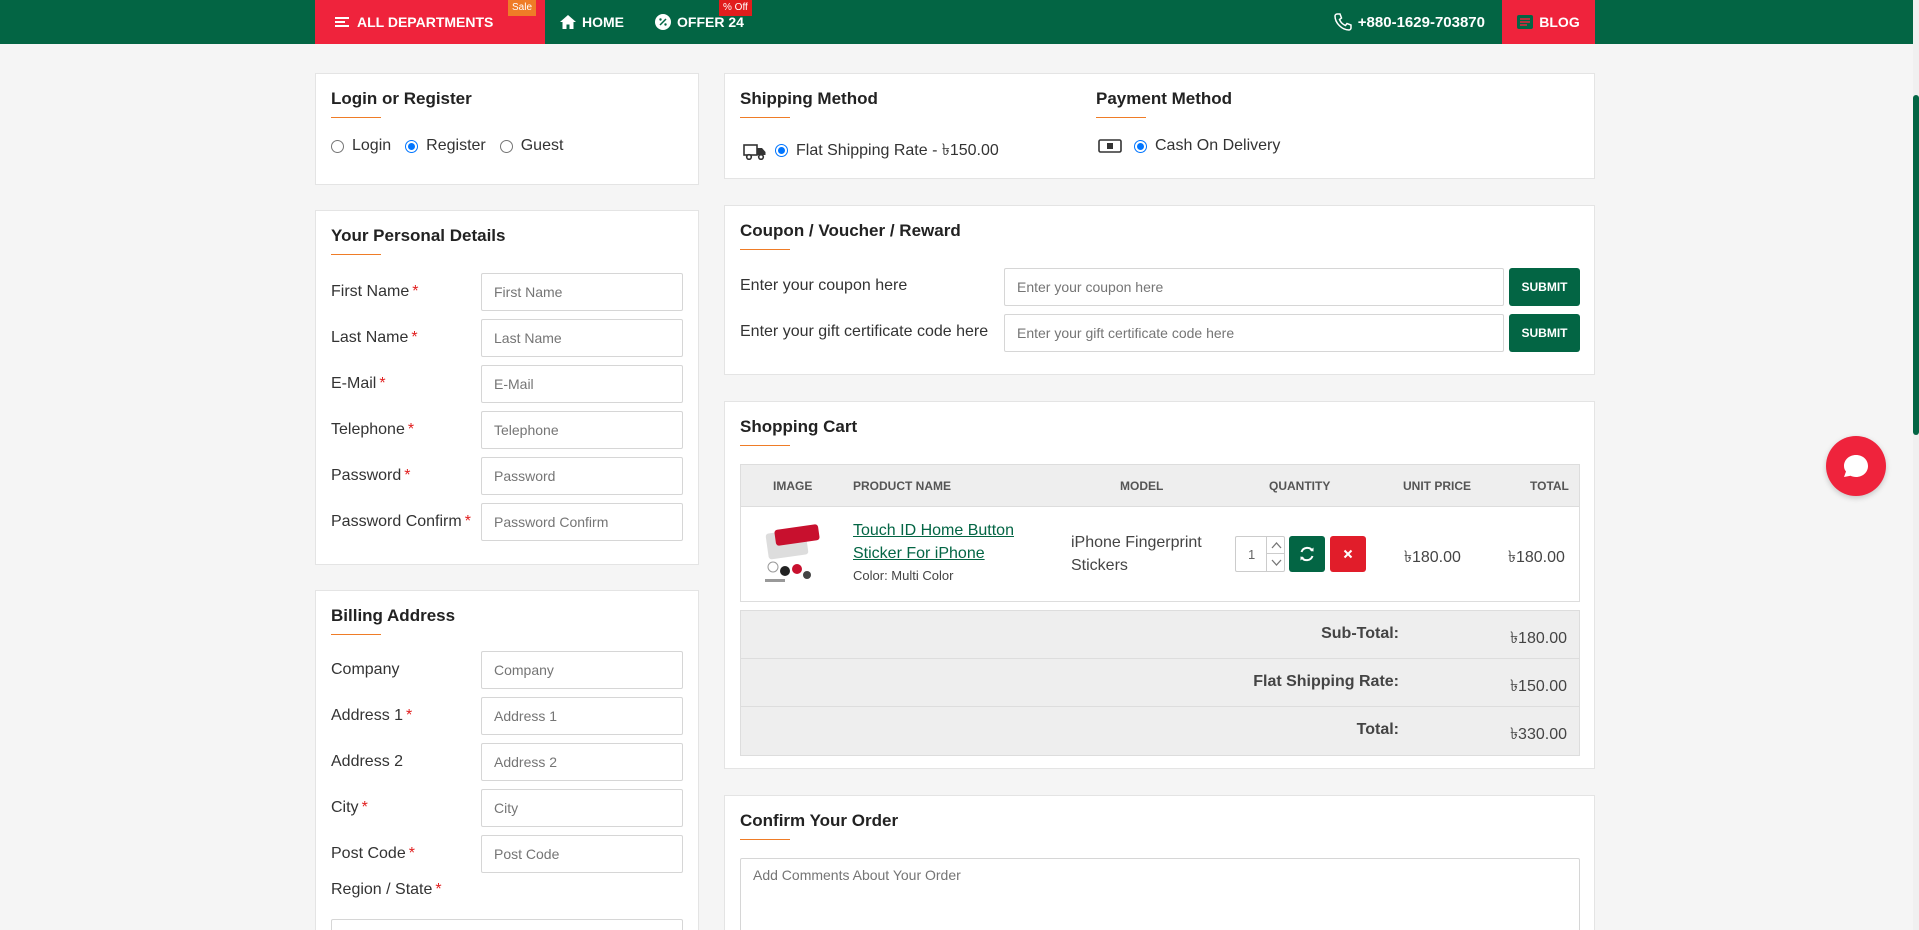  What do you see at coordinates (1916, 465) in the screenshot?
I see `page-scrollbar` at bounding box center [1916, 465].